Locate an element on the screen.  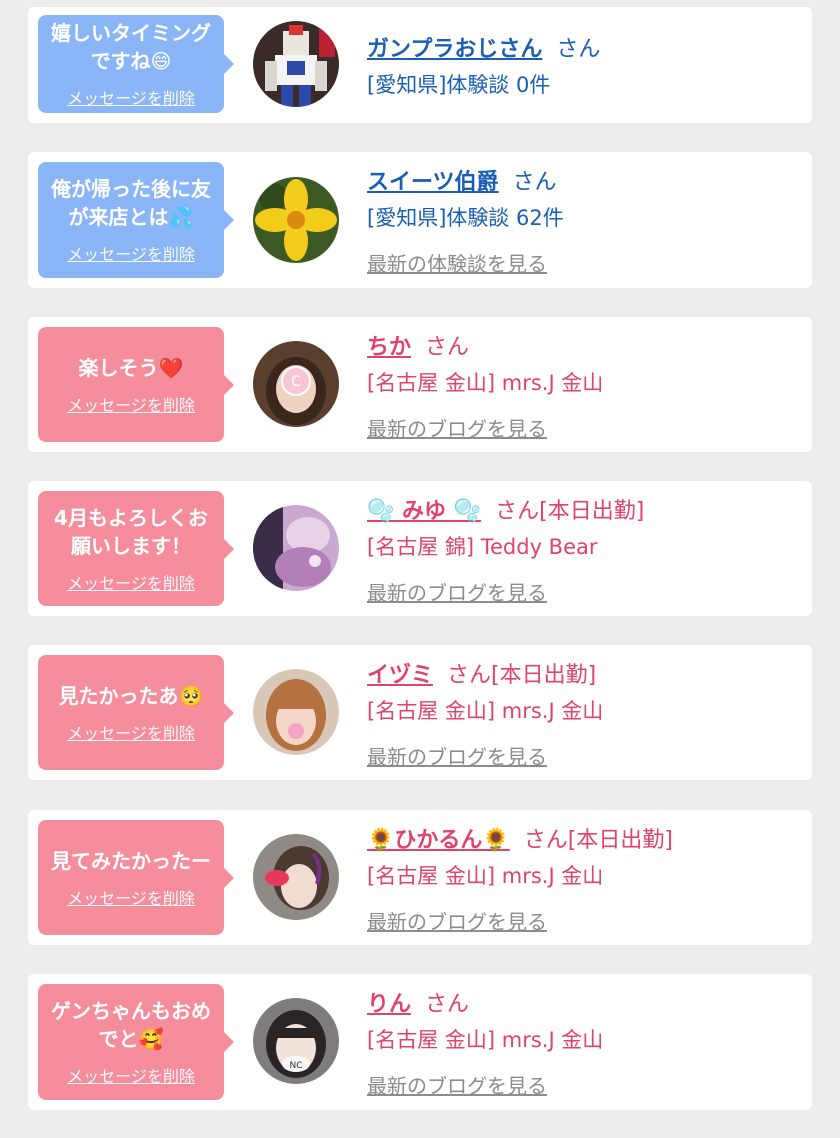
user-info: [名古屋 錦] Teddy Bear is located at coordinates (482, 547).